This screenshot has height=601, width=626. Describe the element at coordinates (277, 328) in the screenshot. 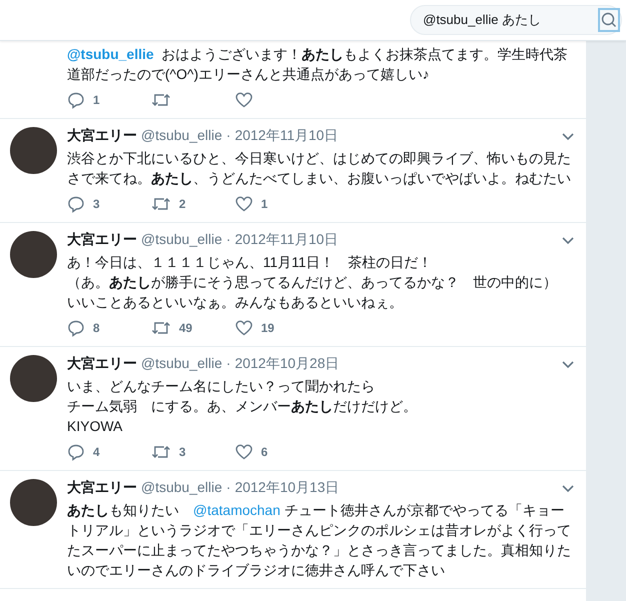

I see `like-action: 19` at that location.